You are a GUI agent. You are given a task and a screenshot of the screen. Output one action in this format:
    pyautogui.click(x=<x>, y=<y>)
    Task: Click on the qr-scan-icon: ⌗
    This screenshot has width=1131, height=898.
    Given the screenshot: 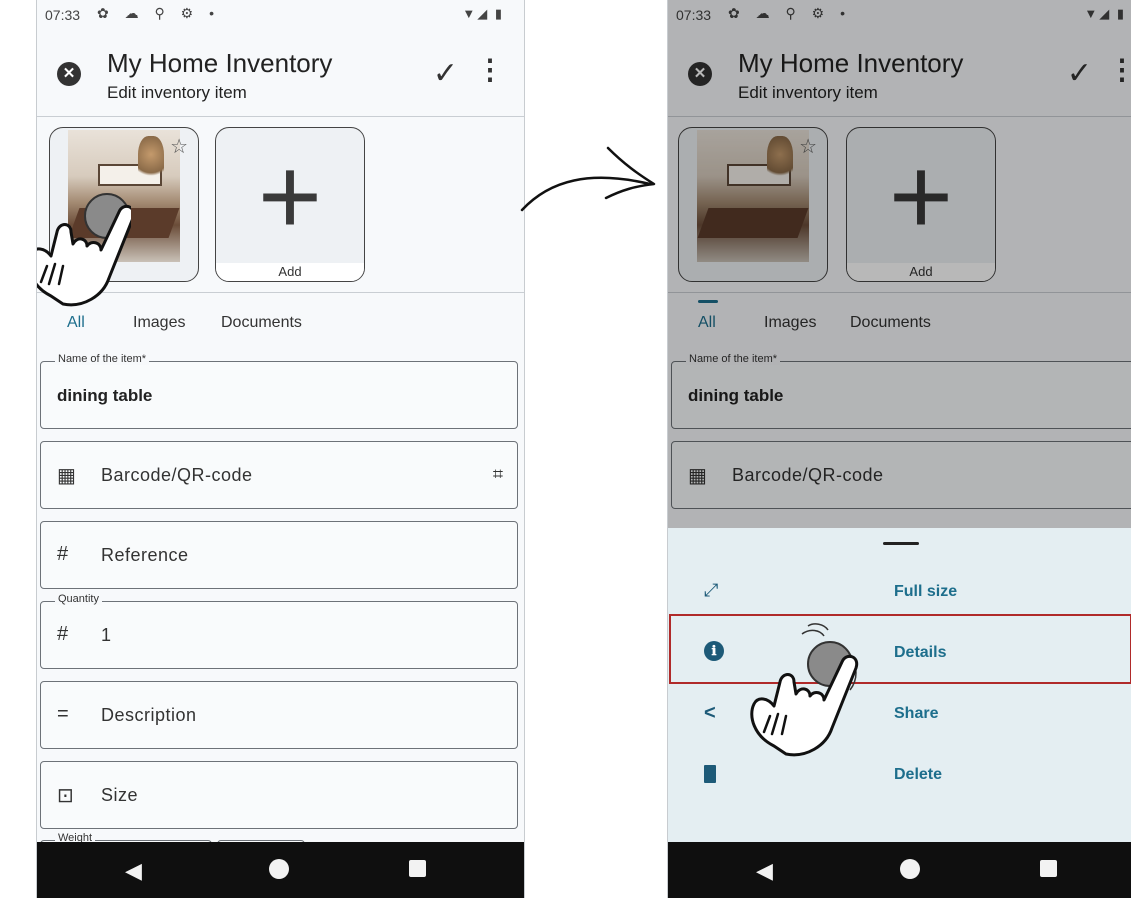 What is the action you would take?
    pyautogui.click(x=498, y=474)
    